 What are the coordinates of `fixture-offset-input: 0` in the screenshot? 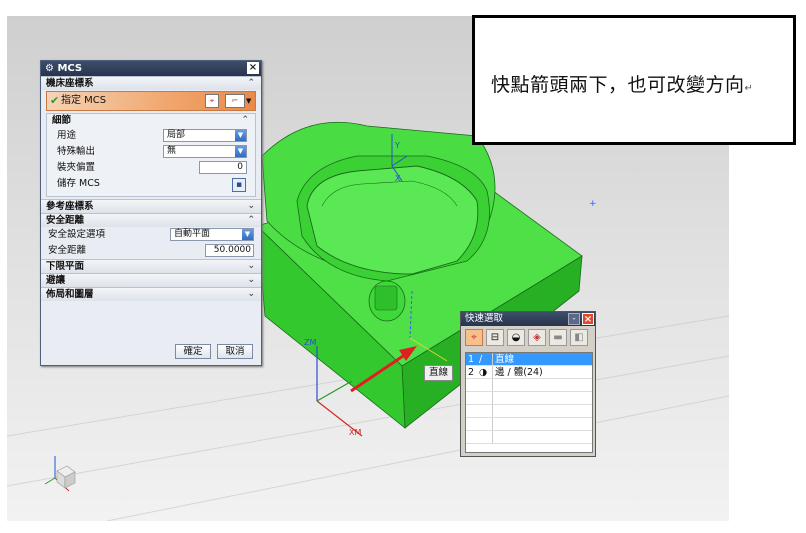 It's located at (223, 167).